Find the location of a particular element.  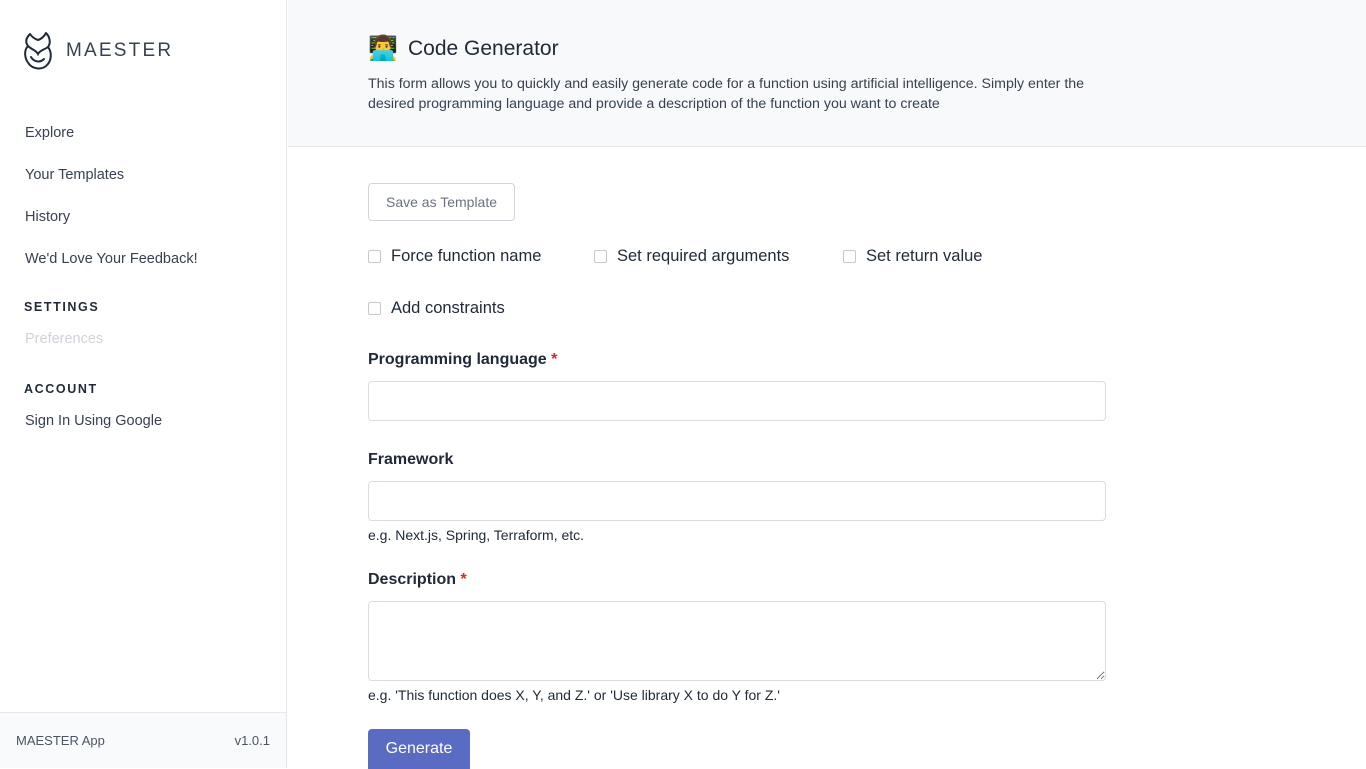

force-function-name-checkbox: Force function name is located at coordinates (454, 256).